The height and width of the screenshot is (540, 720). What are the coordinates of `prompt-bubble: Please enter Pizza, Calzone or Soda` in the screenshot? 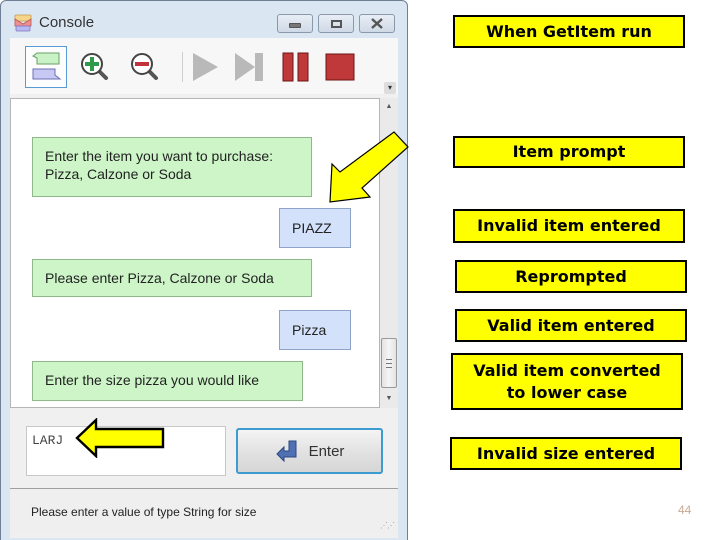 It's located at (172, 278).